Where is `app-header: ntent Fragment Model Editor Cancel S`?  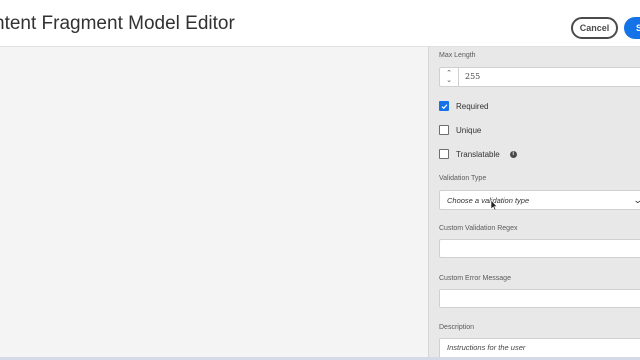 app-header: ntent Fragment Model Editor Cancel S is located at coordinates (320, 23).